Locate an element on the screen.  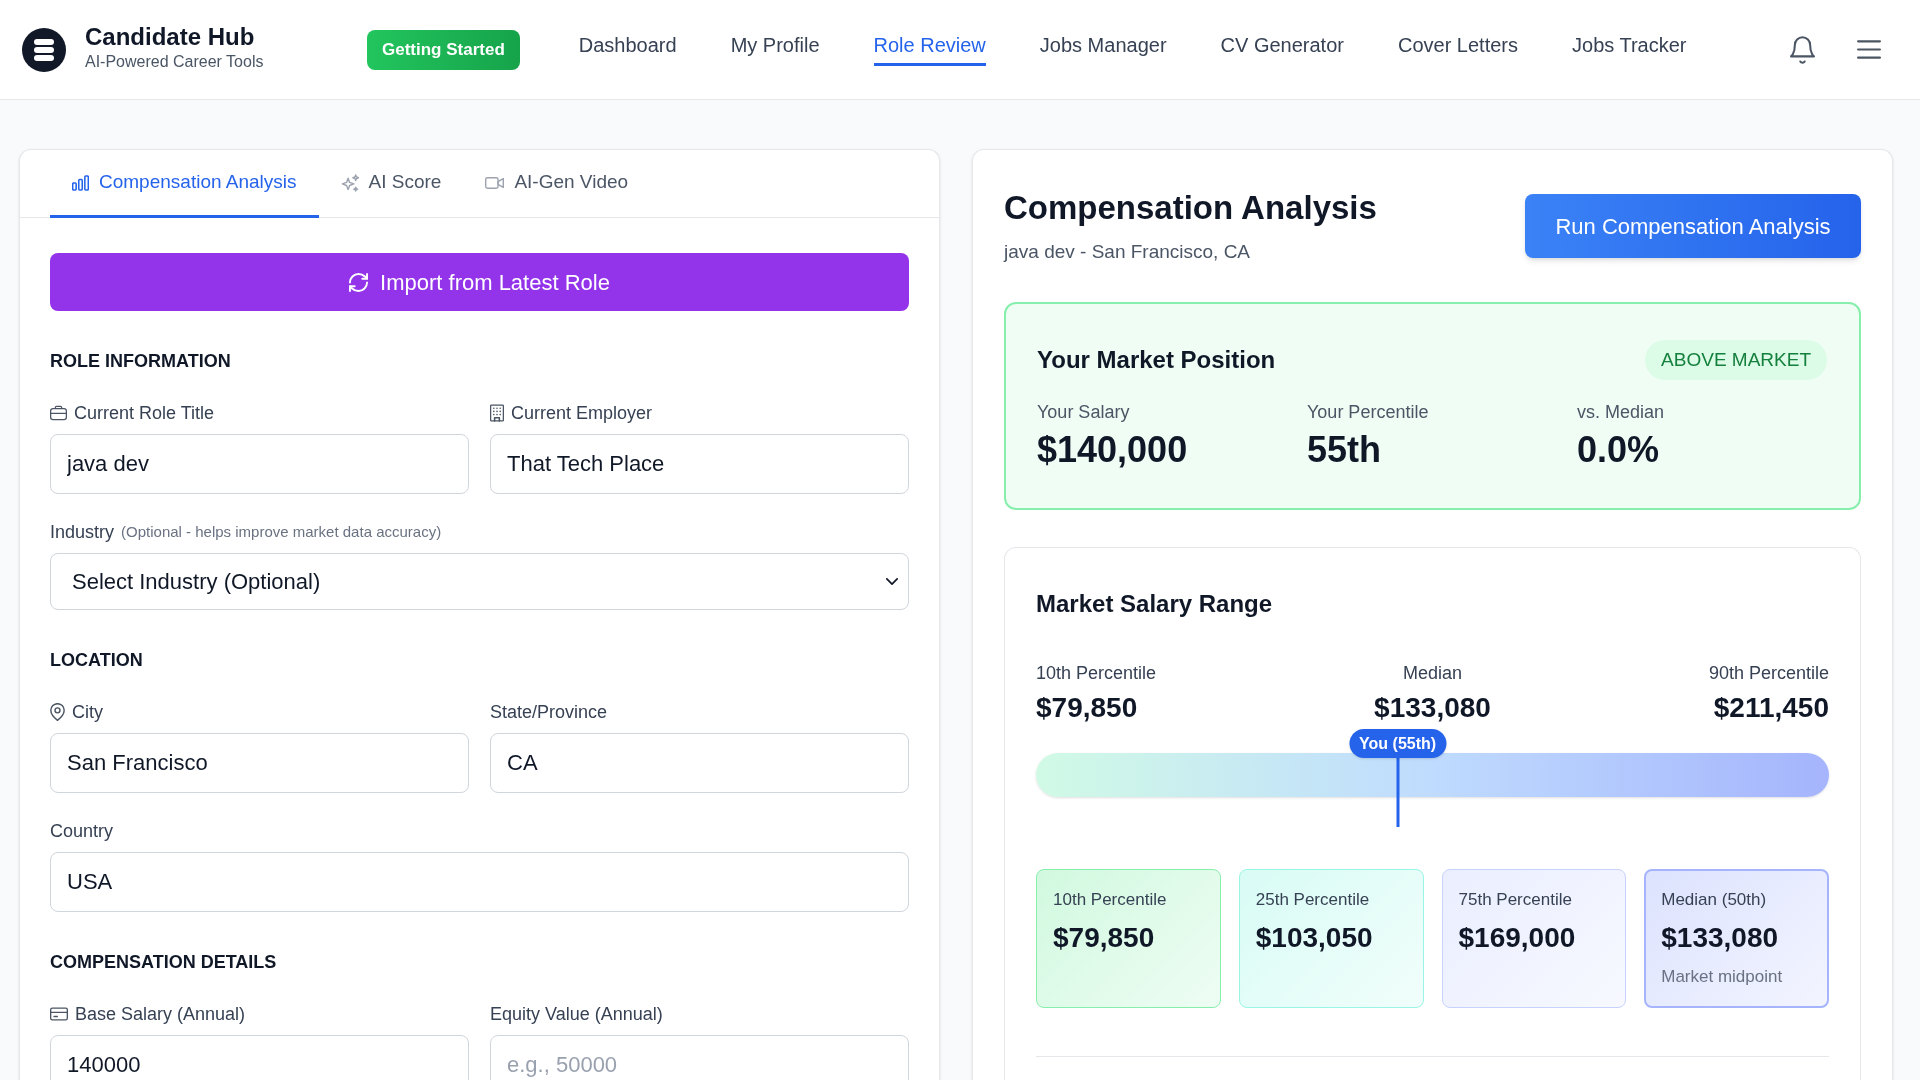
stat-value: 55th is located at coordinates (1345, 450).